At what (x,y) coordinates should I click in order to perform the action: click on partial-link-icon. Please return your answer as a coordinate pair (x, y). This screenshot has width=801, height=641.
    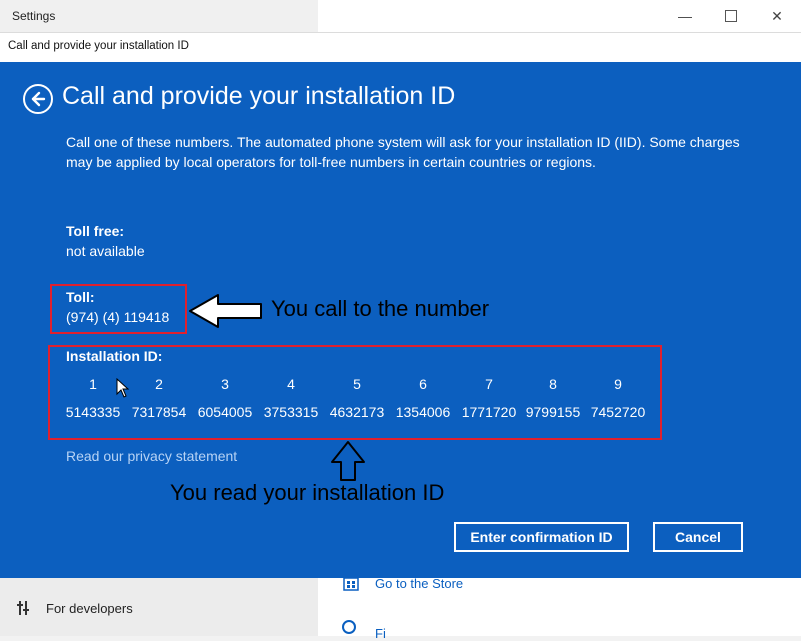
    Looking at the image, I should click on (349, 627).